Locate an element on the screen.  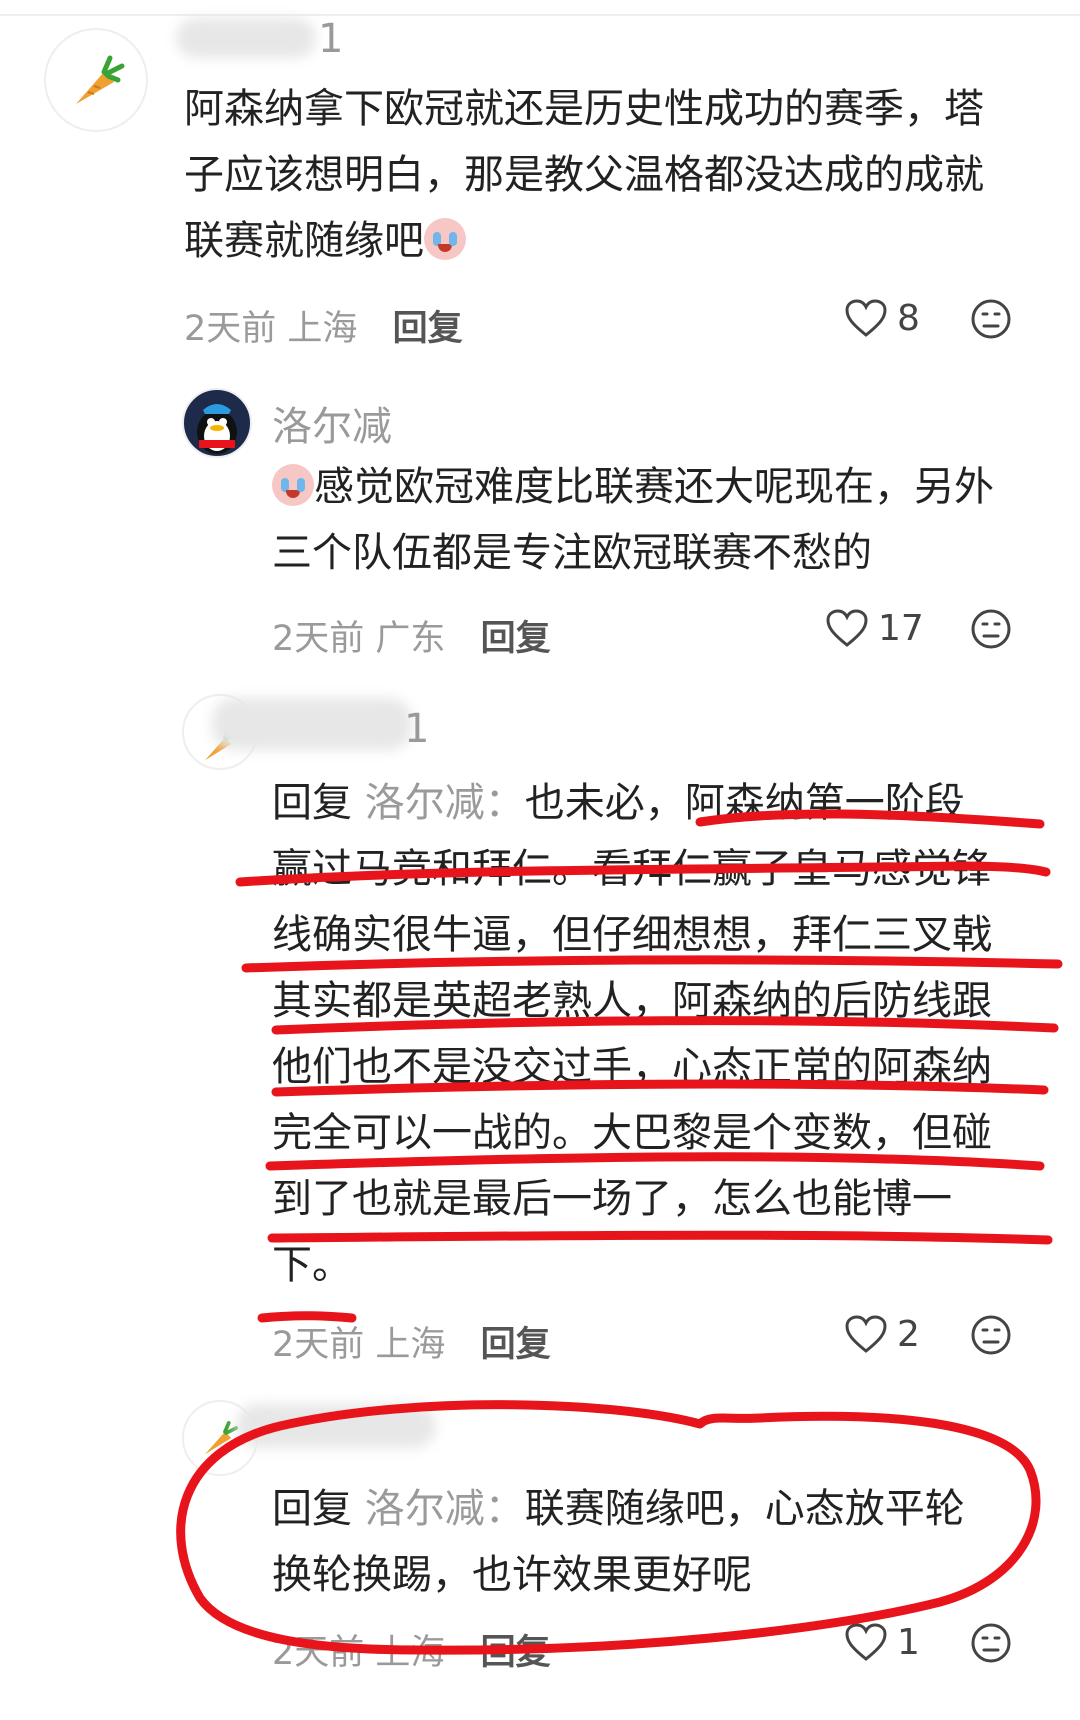
comment-line: 子应该想明白，那是教父温格都没达成的成就 is located at coordinates (584, 175).